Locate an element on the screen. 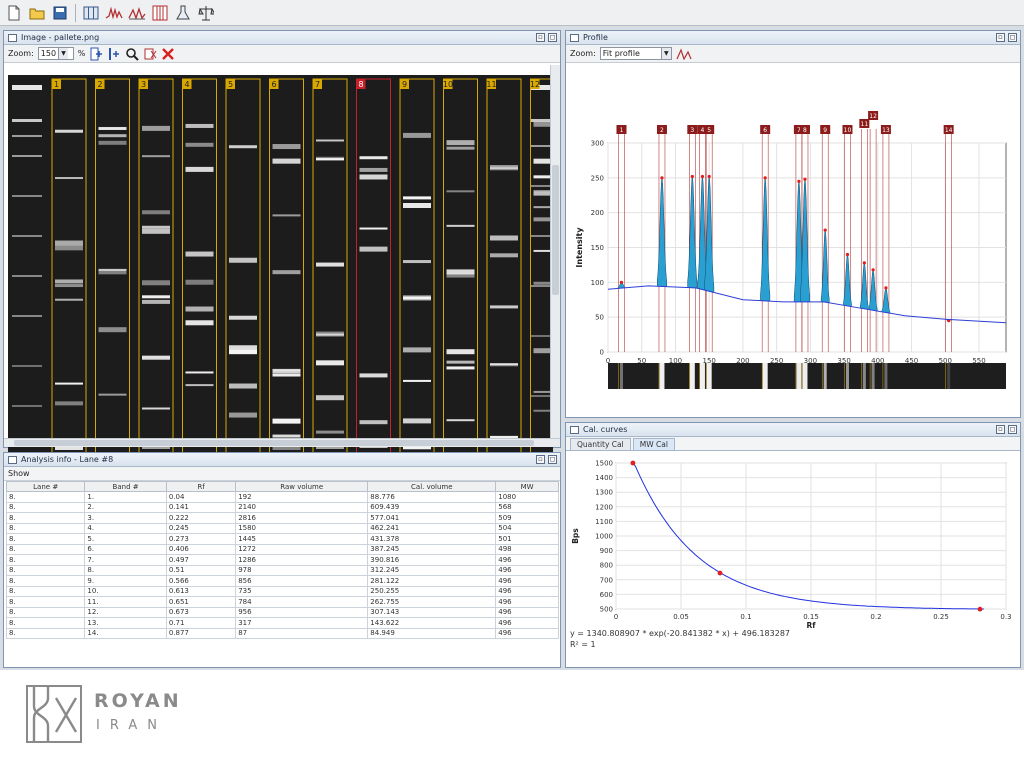 This screenshot has width=1024, height=768. zoom-select: 150 ▼ is located at coordinates (55, 53).